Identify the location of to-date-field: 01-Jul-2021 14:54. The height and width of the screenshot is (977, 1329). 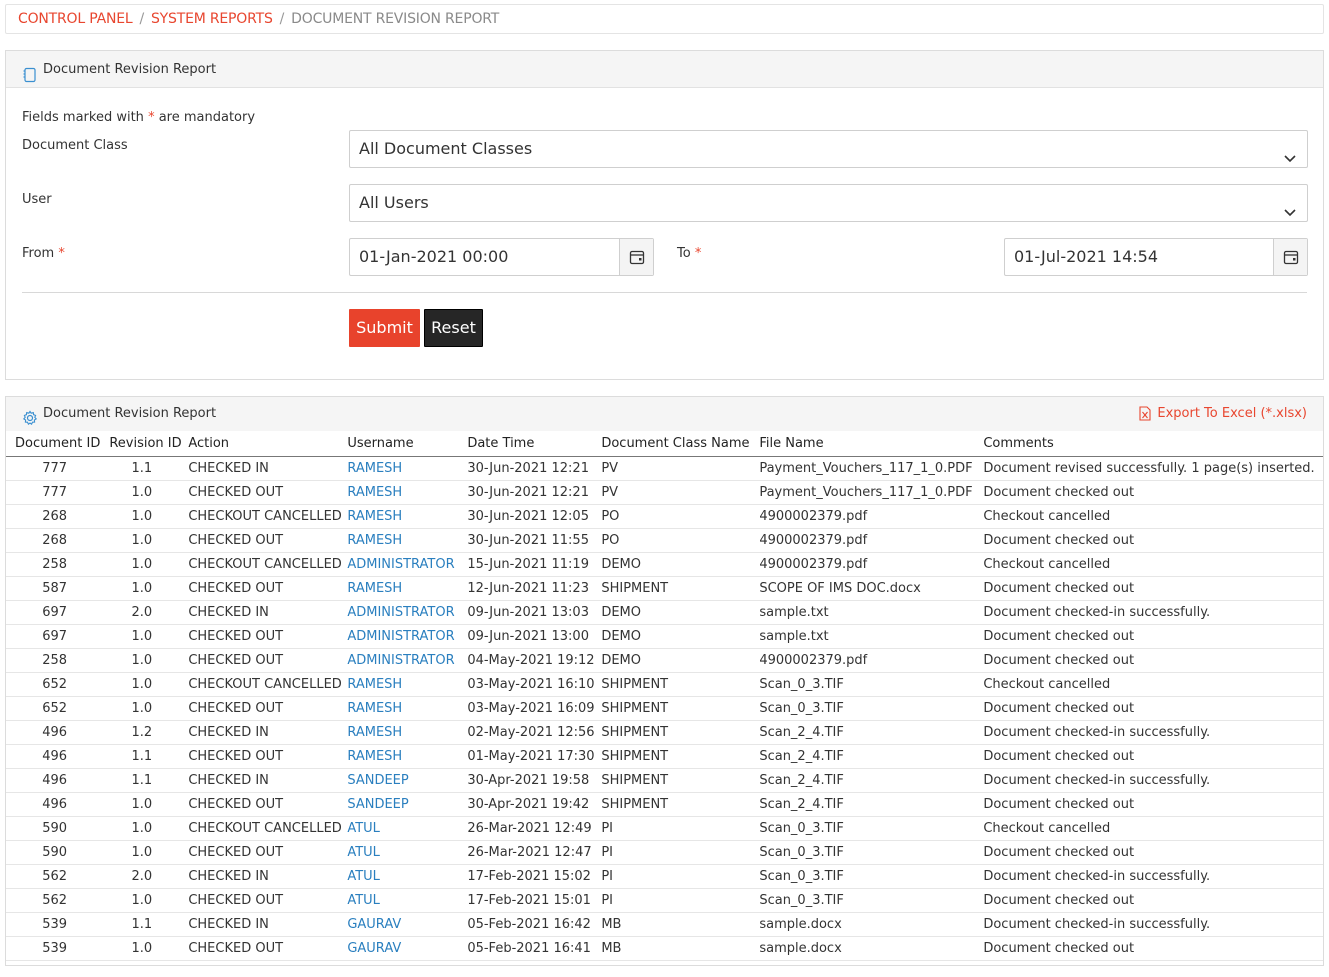
(1156, 257).